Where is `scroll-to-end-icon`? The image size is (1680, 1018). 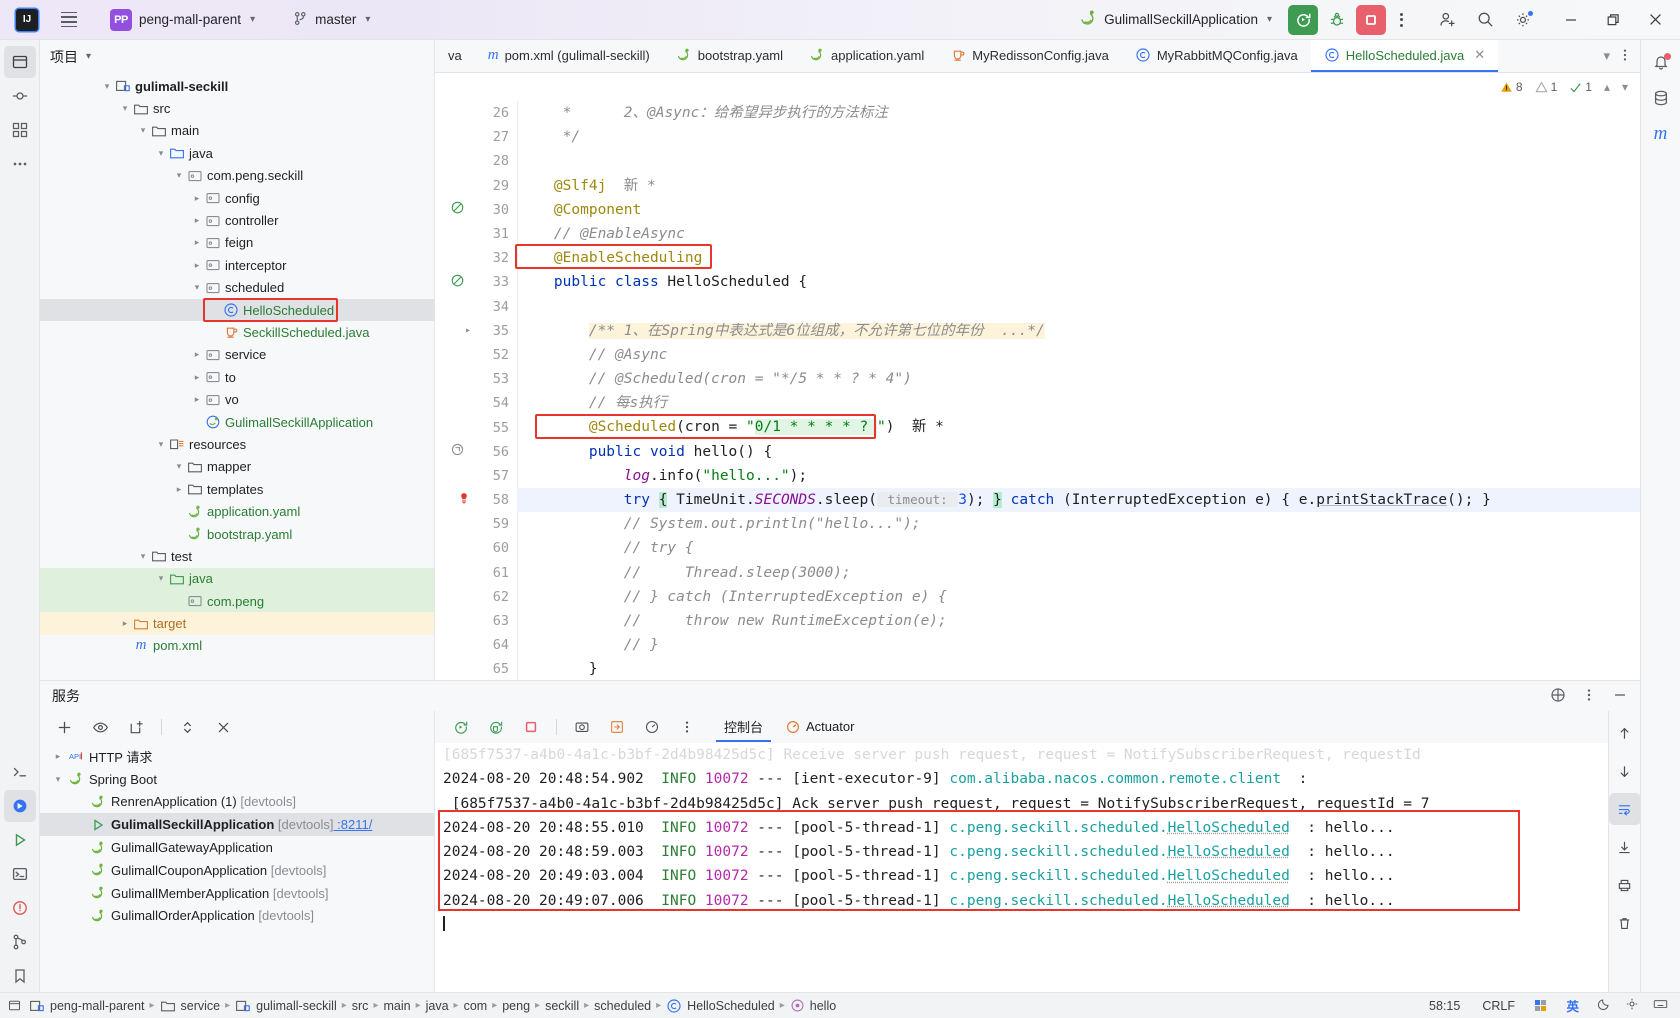 scroll-to-end-icon is located at coordinates (1625, 847).